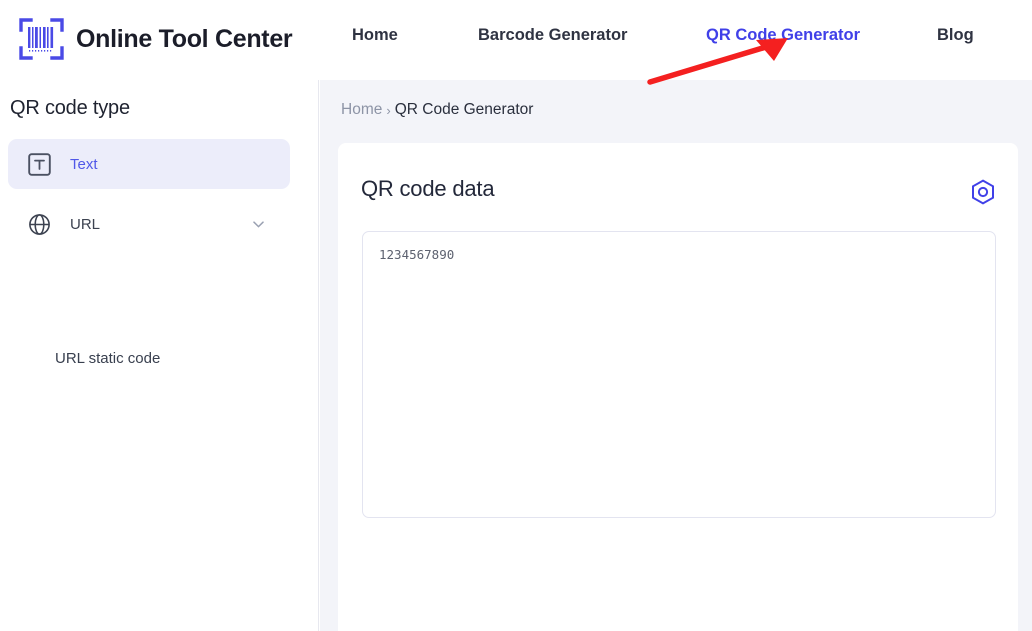 The height and width of the screenshot is (631, 1032). What do you see at coordinates (955, 35) in the screenshot?
I see `nav-item-blog: Blog` at bounding box center [955, 35].